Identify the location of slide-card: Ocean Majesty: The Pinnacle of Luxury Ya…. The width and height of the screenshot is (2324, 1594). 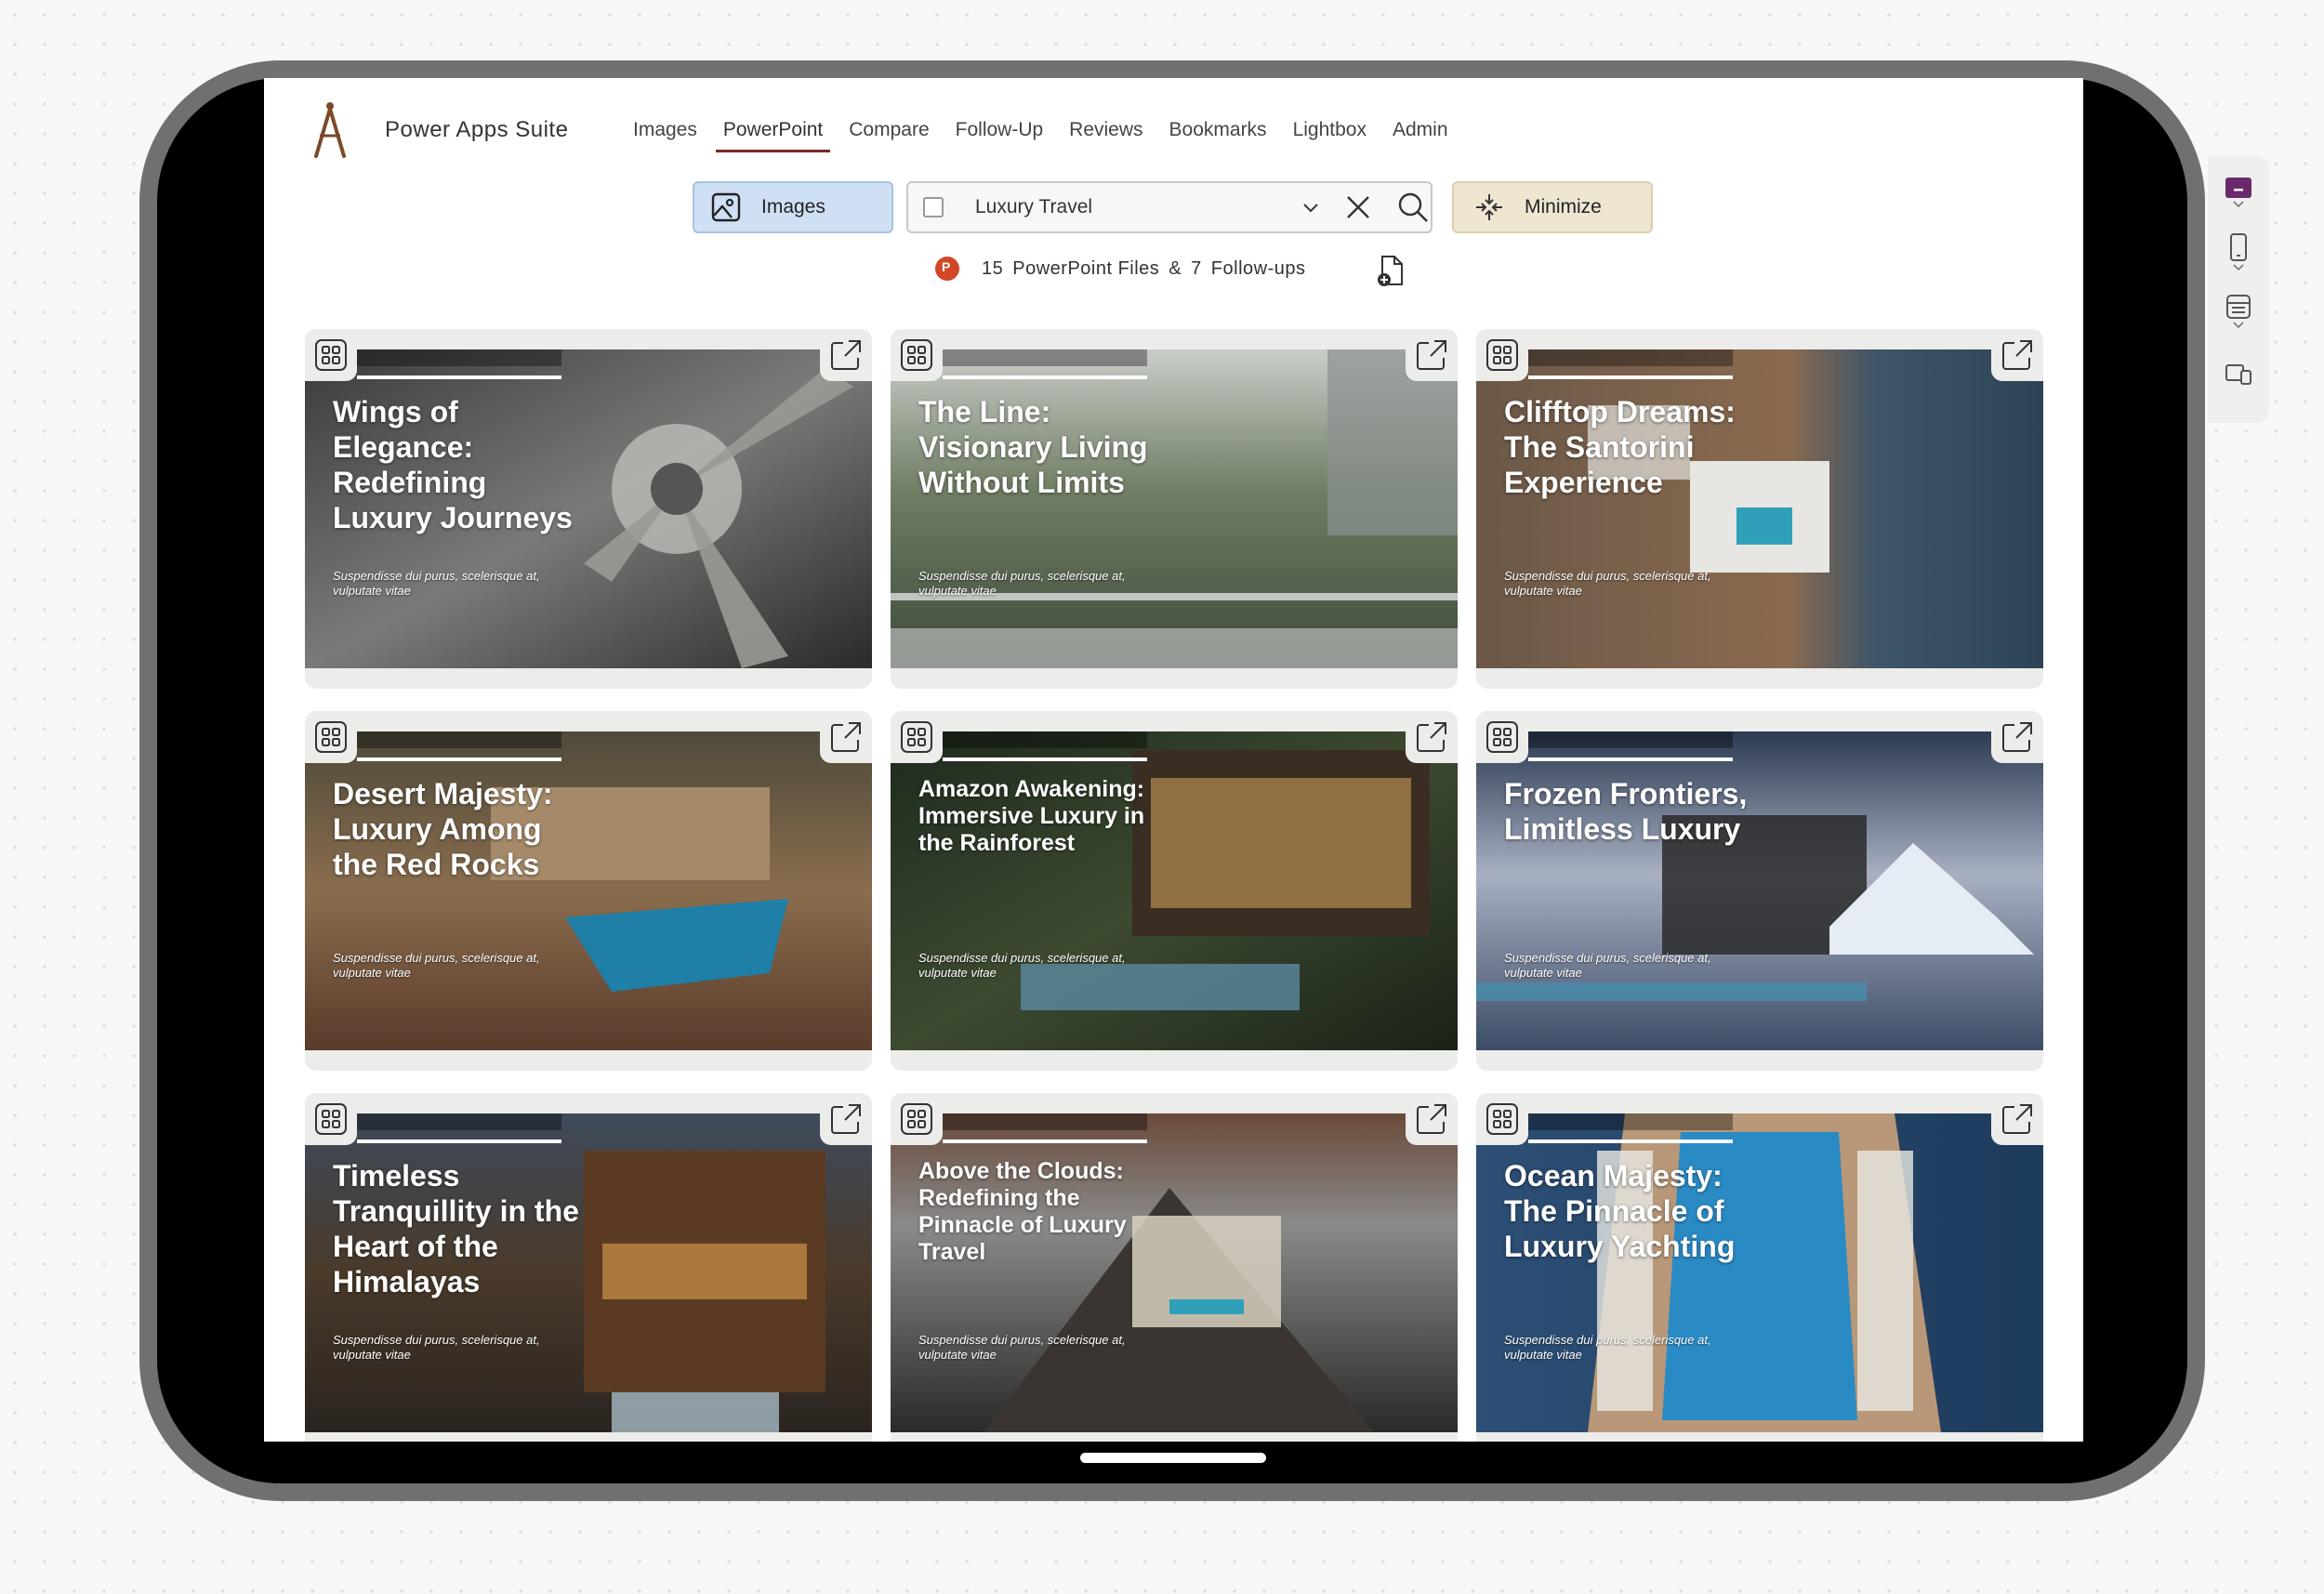
(1759, 1268).